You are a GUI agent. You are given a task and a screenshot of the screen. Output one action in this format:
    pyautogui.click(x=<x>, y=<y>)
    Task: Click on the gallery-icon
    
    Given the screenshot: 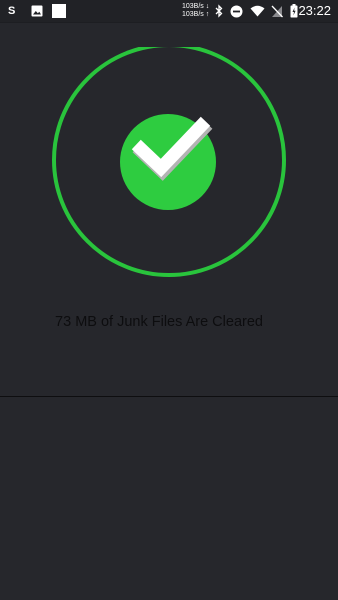 What is the action you would take?
    pyautogui.click(x=37, y=11)
    